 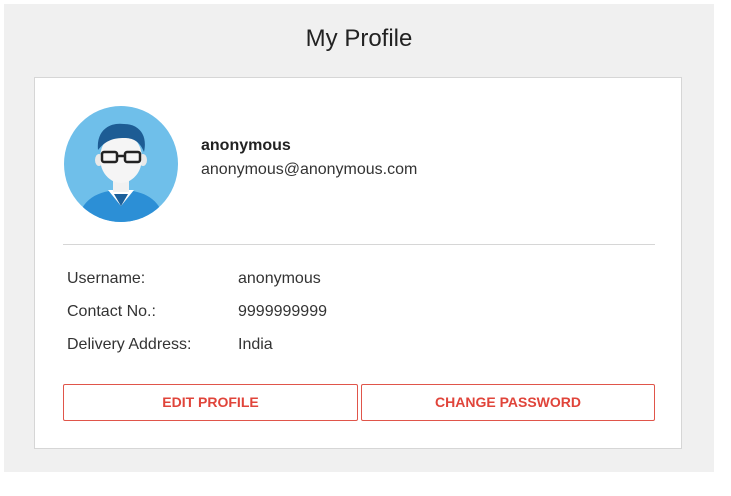 What do you see at coordinates (359, 38) in the screenshot?
I see `page-title: My Profile` at bounding box center [359, 38].